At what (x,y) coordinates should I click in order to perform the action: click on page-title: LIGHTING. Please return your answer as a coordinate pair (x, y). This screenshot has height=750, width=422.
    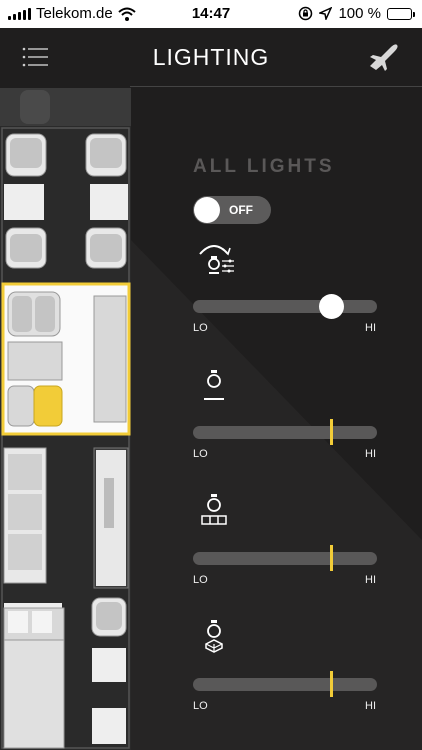
    Looking at the image, I should click on (211, 57).